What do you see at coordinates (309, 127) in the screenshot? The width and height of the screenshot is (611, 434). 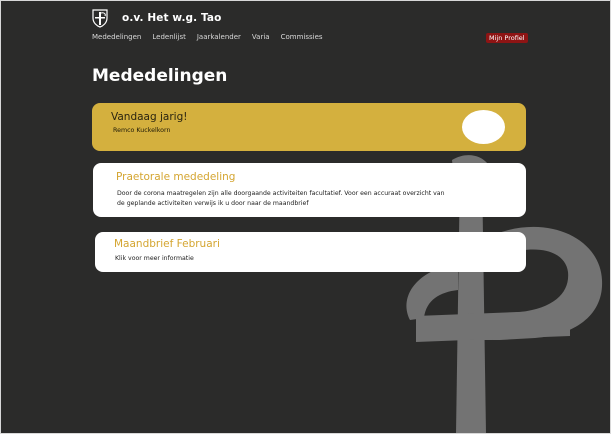 I see `birthday-card: Vandaag jarig! Remco Kuckelkorn` at bounding box center [309, 127].